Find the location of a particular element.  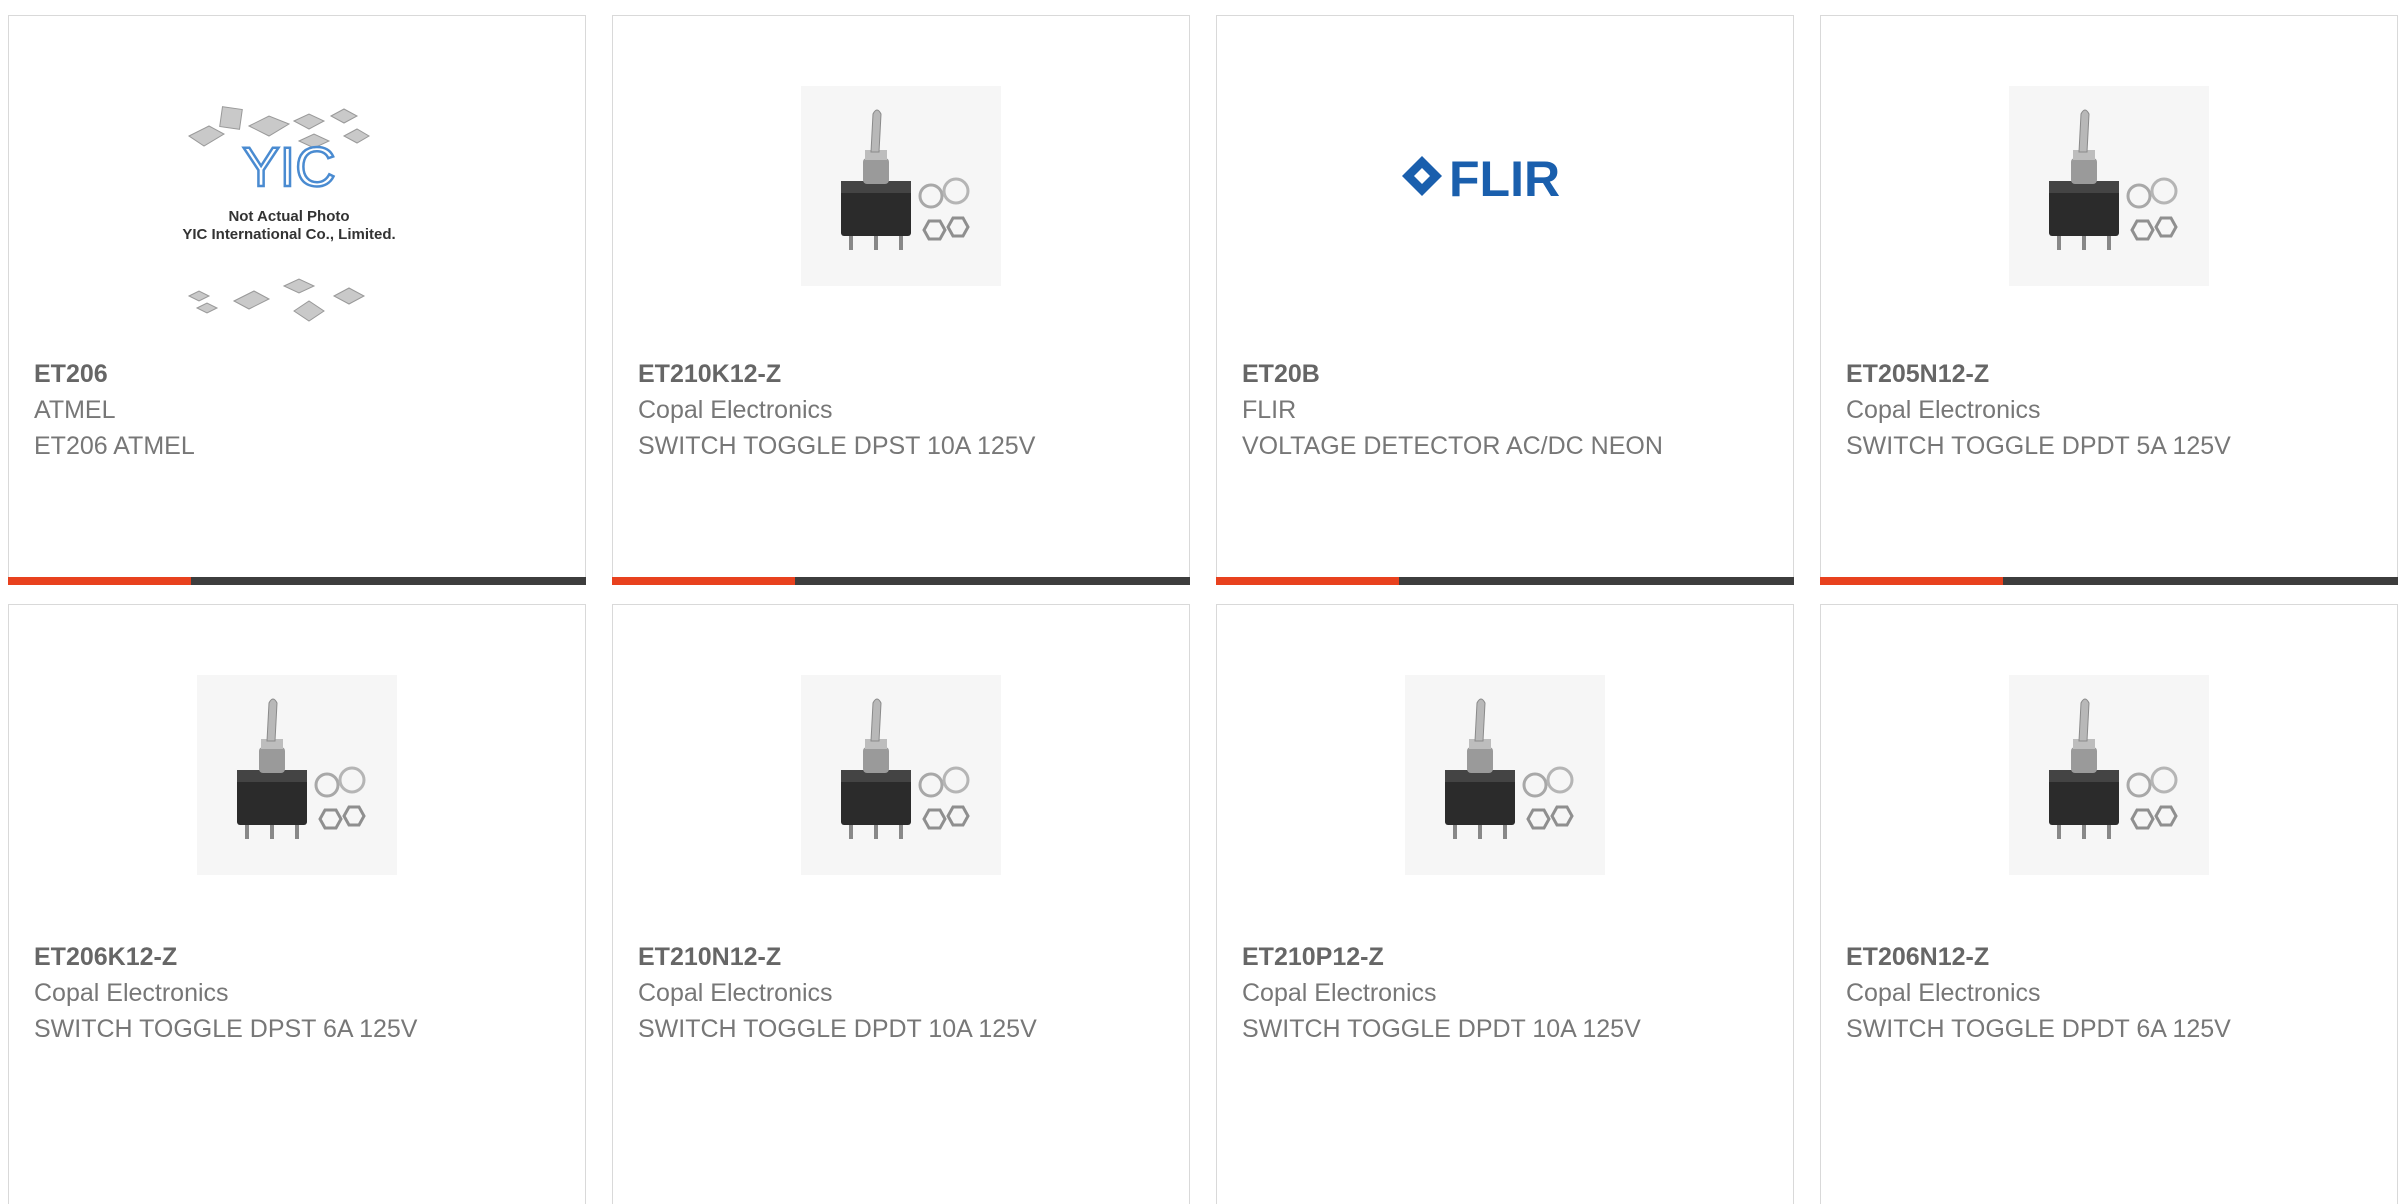

description: SWITCH TOGGLE DPDT 5A 125V is located at coordinates (2038, 446).